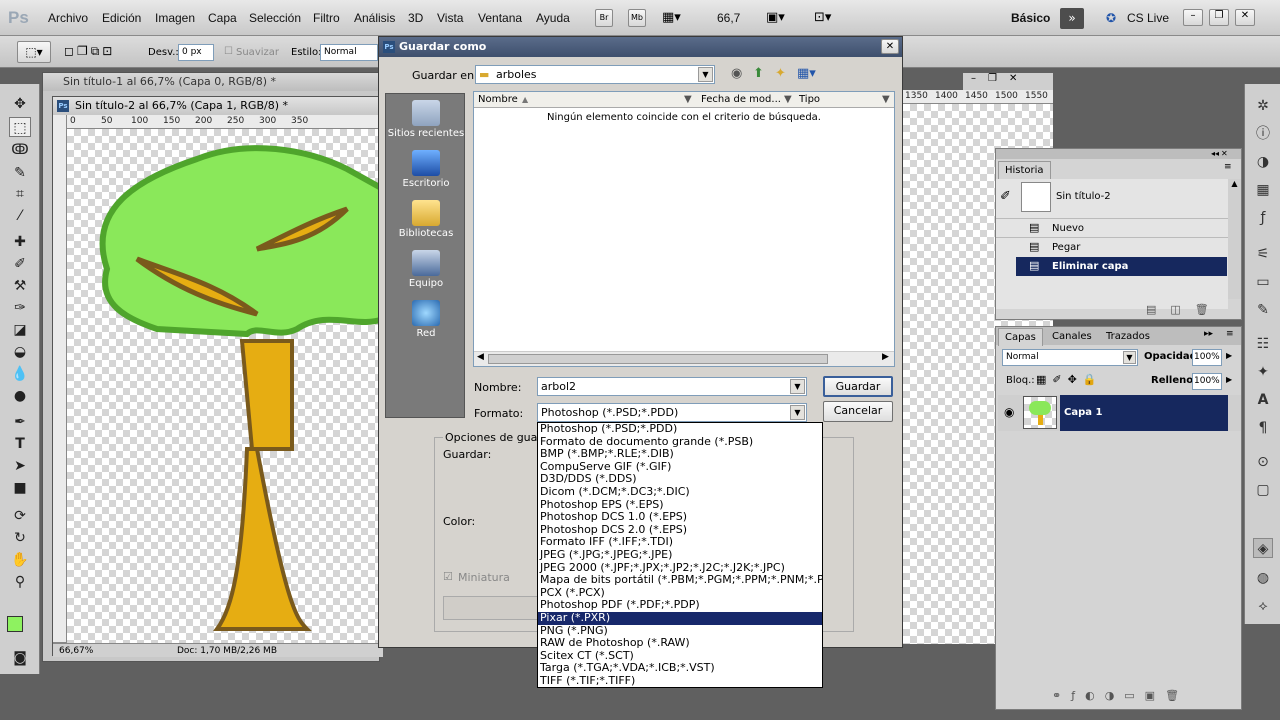  I want to click on layers-panel-icon: ◈, so click(1263, 548).